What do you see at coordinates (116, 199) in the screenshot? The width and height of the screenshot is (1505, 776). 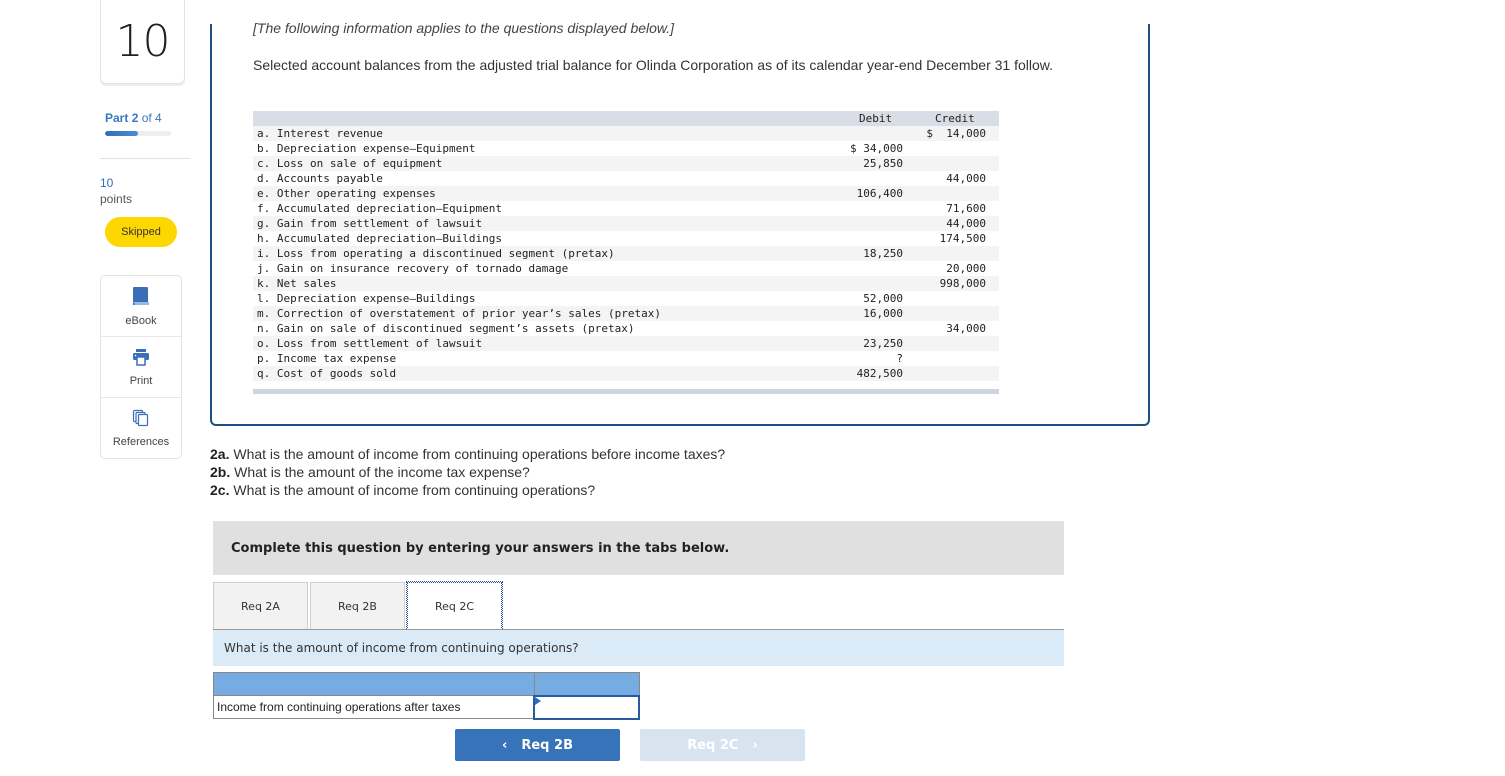 I see `points-label: points` at bounding box center [116, 199].